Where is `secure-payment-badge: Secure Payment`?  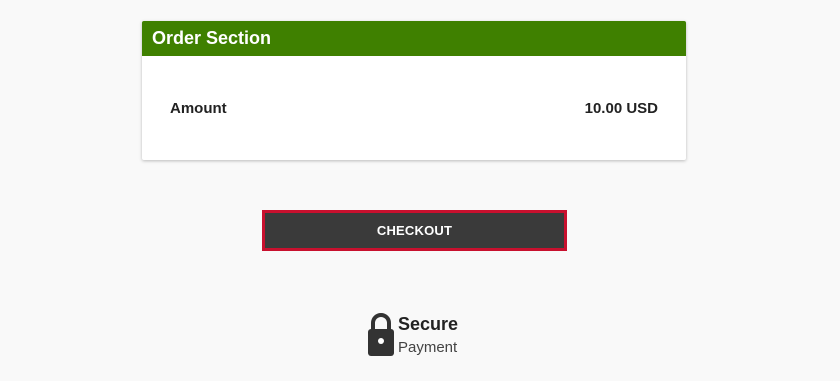 secure-payment-badge: Secure Payment is located at coordinates (412, 334).